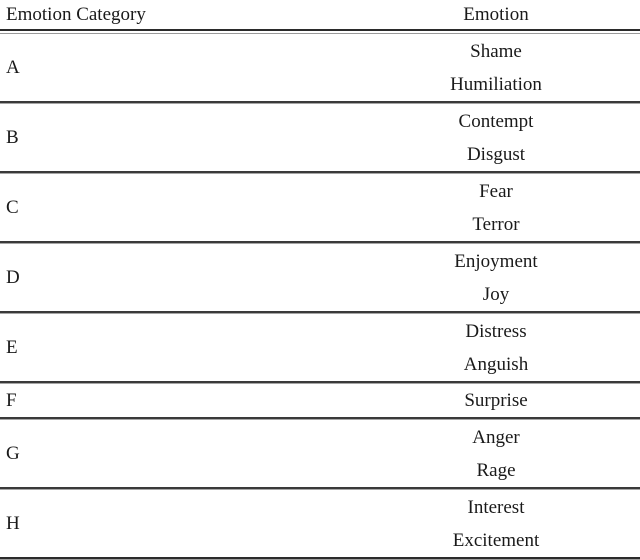  I want to click on emotion-item: Surprise, so click(496, 400).